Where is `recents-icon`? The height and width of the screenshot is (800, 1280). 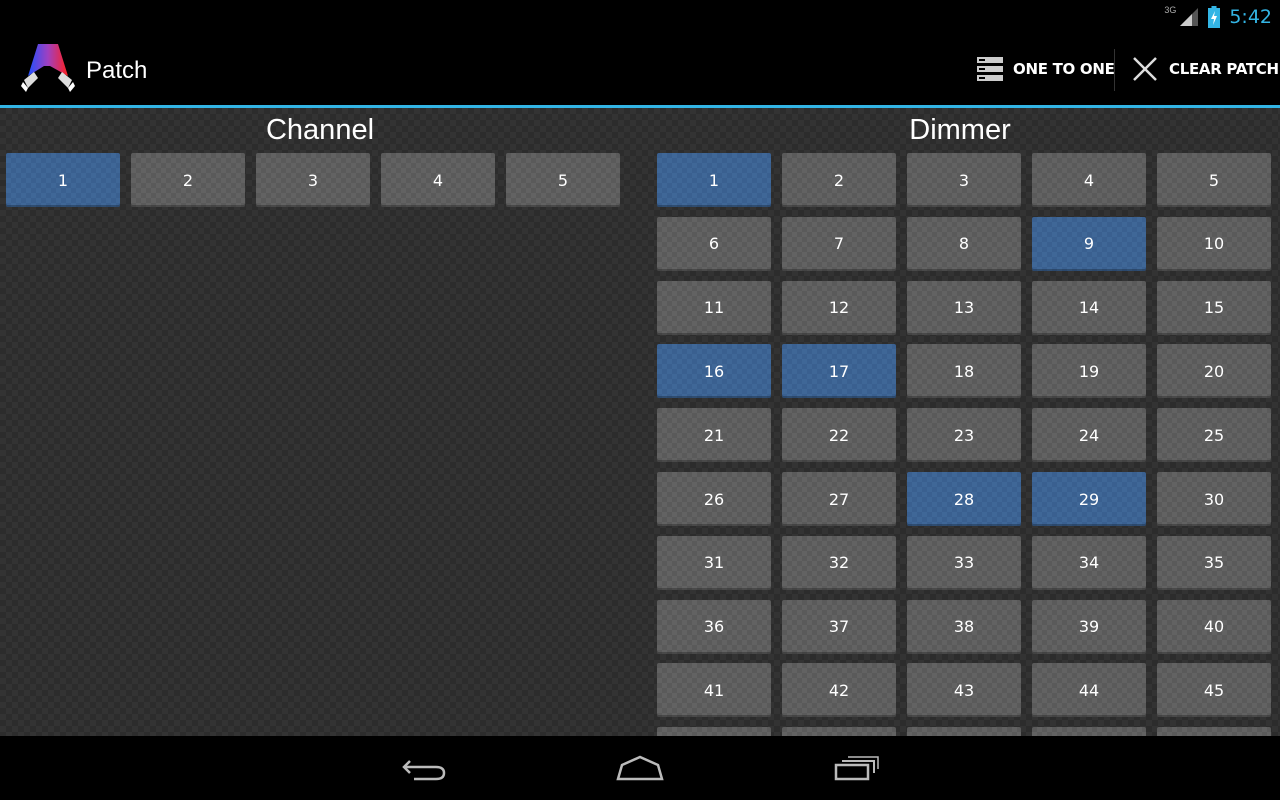
recents-icon is located at coordinates (856, 768).